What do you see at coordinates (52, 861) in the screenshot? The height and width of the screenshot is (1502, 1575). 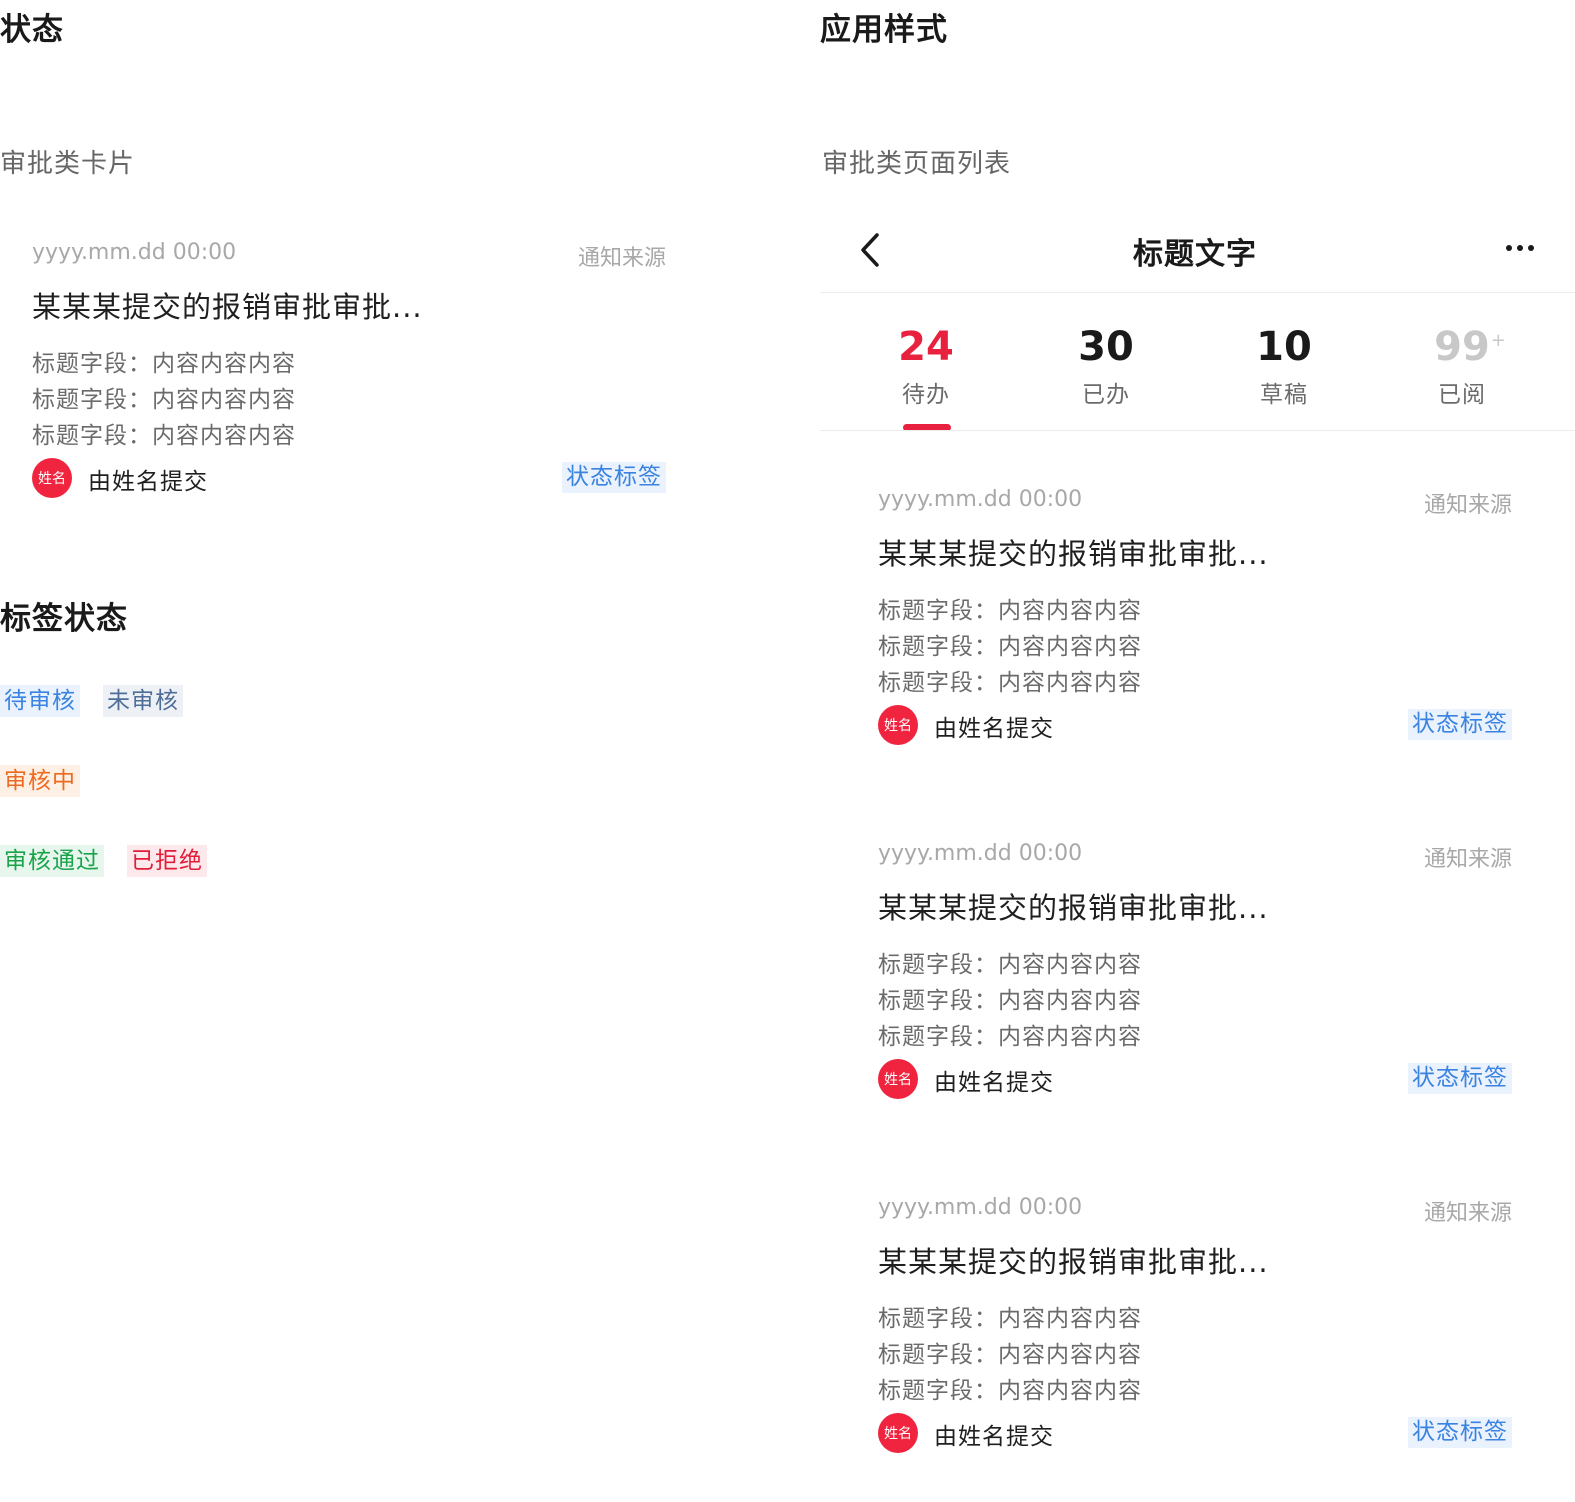 I see `tag-approved: 审核通过` at bounding box center [52, 861].